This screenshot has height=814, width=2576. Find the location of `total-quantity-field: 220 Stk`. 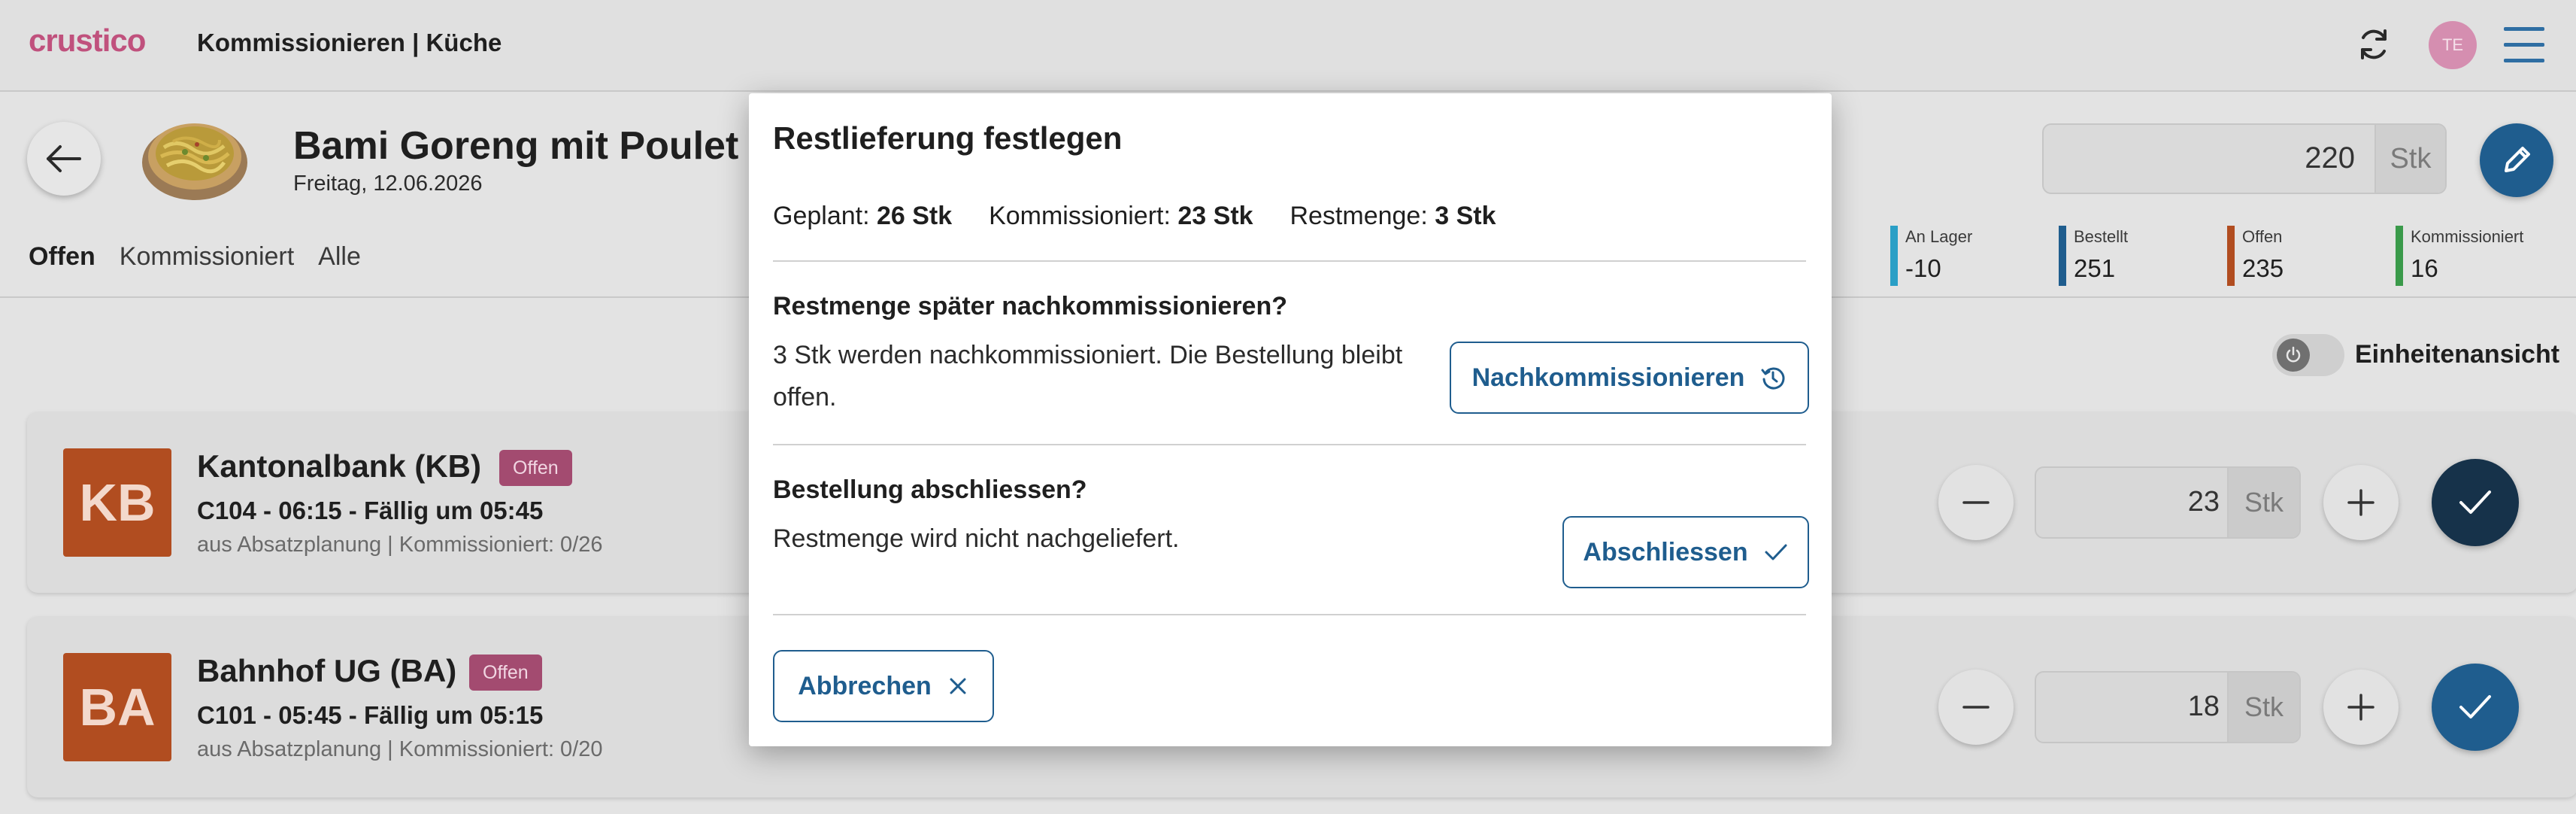

total-quantity-field: 220 Stk is located at coordinates (2244, 158).